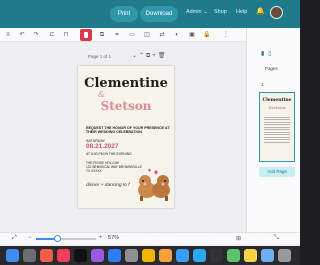  I want to click on redo-icon: ↷, so click(36, 35).